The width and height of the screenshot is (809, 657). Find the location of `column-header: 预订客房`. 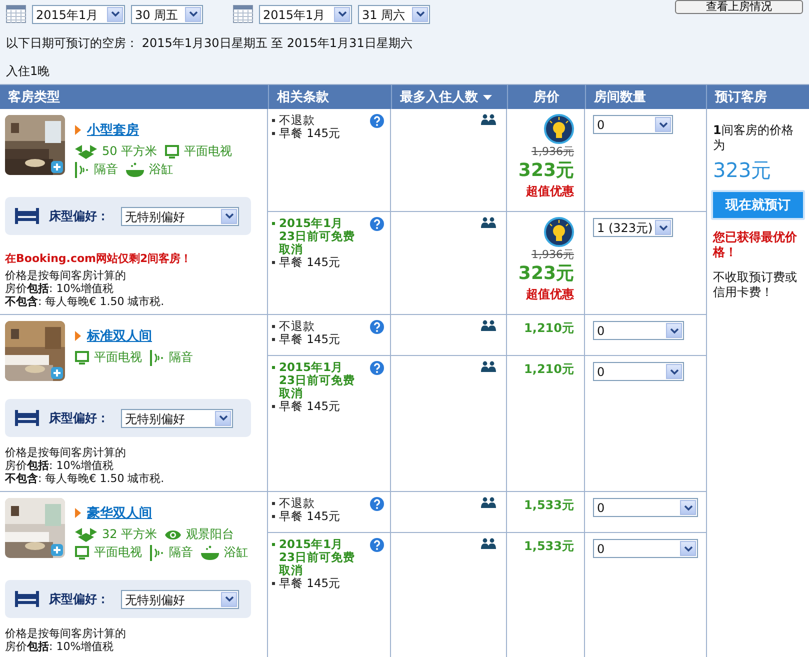

column-header: 预订客房 is located at coordinates (741, 97).